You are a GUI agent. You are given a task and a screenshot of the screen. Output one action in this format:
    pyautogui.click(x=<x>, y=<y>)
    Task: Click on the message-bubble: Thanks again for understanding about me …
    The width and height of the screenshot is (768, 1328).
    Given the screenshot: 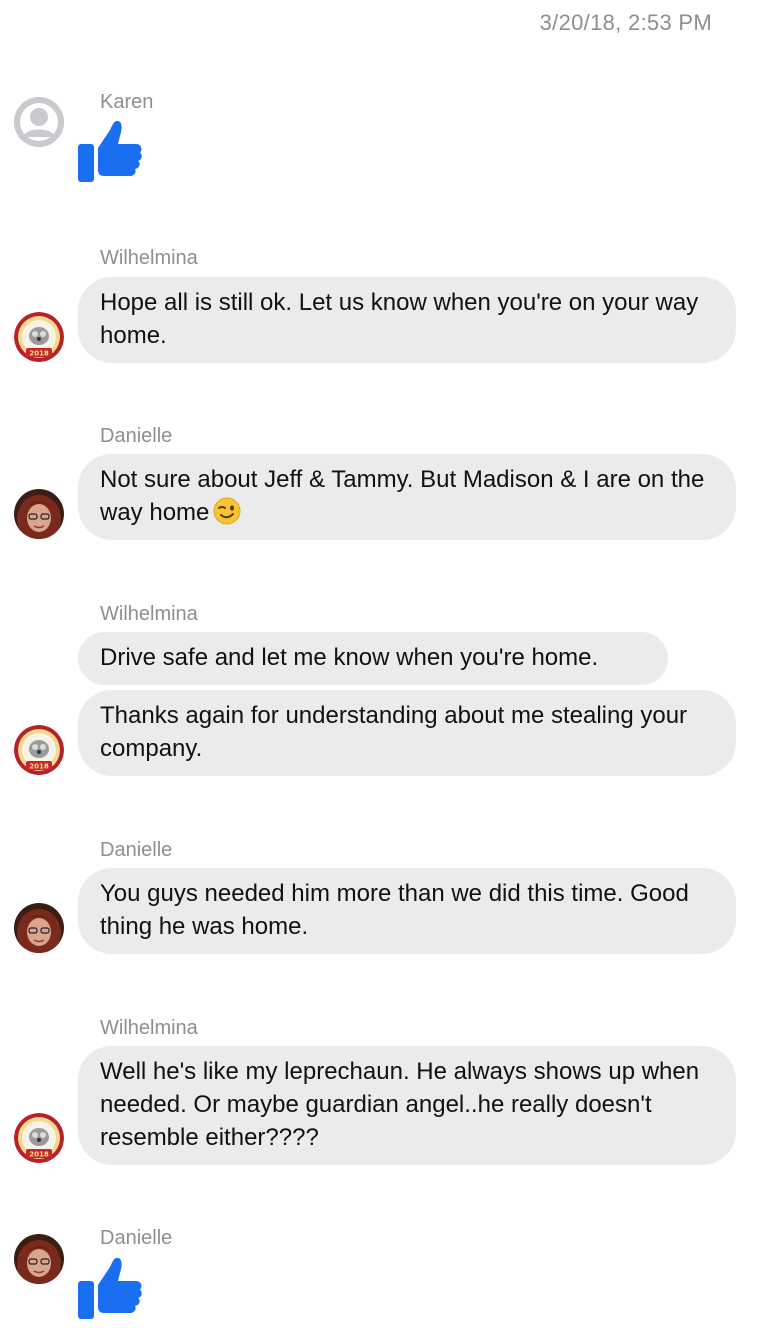 What is the action you would take?
    pyautogui.click(x=407, y=733)
    